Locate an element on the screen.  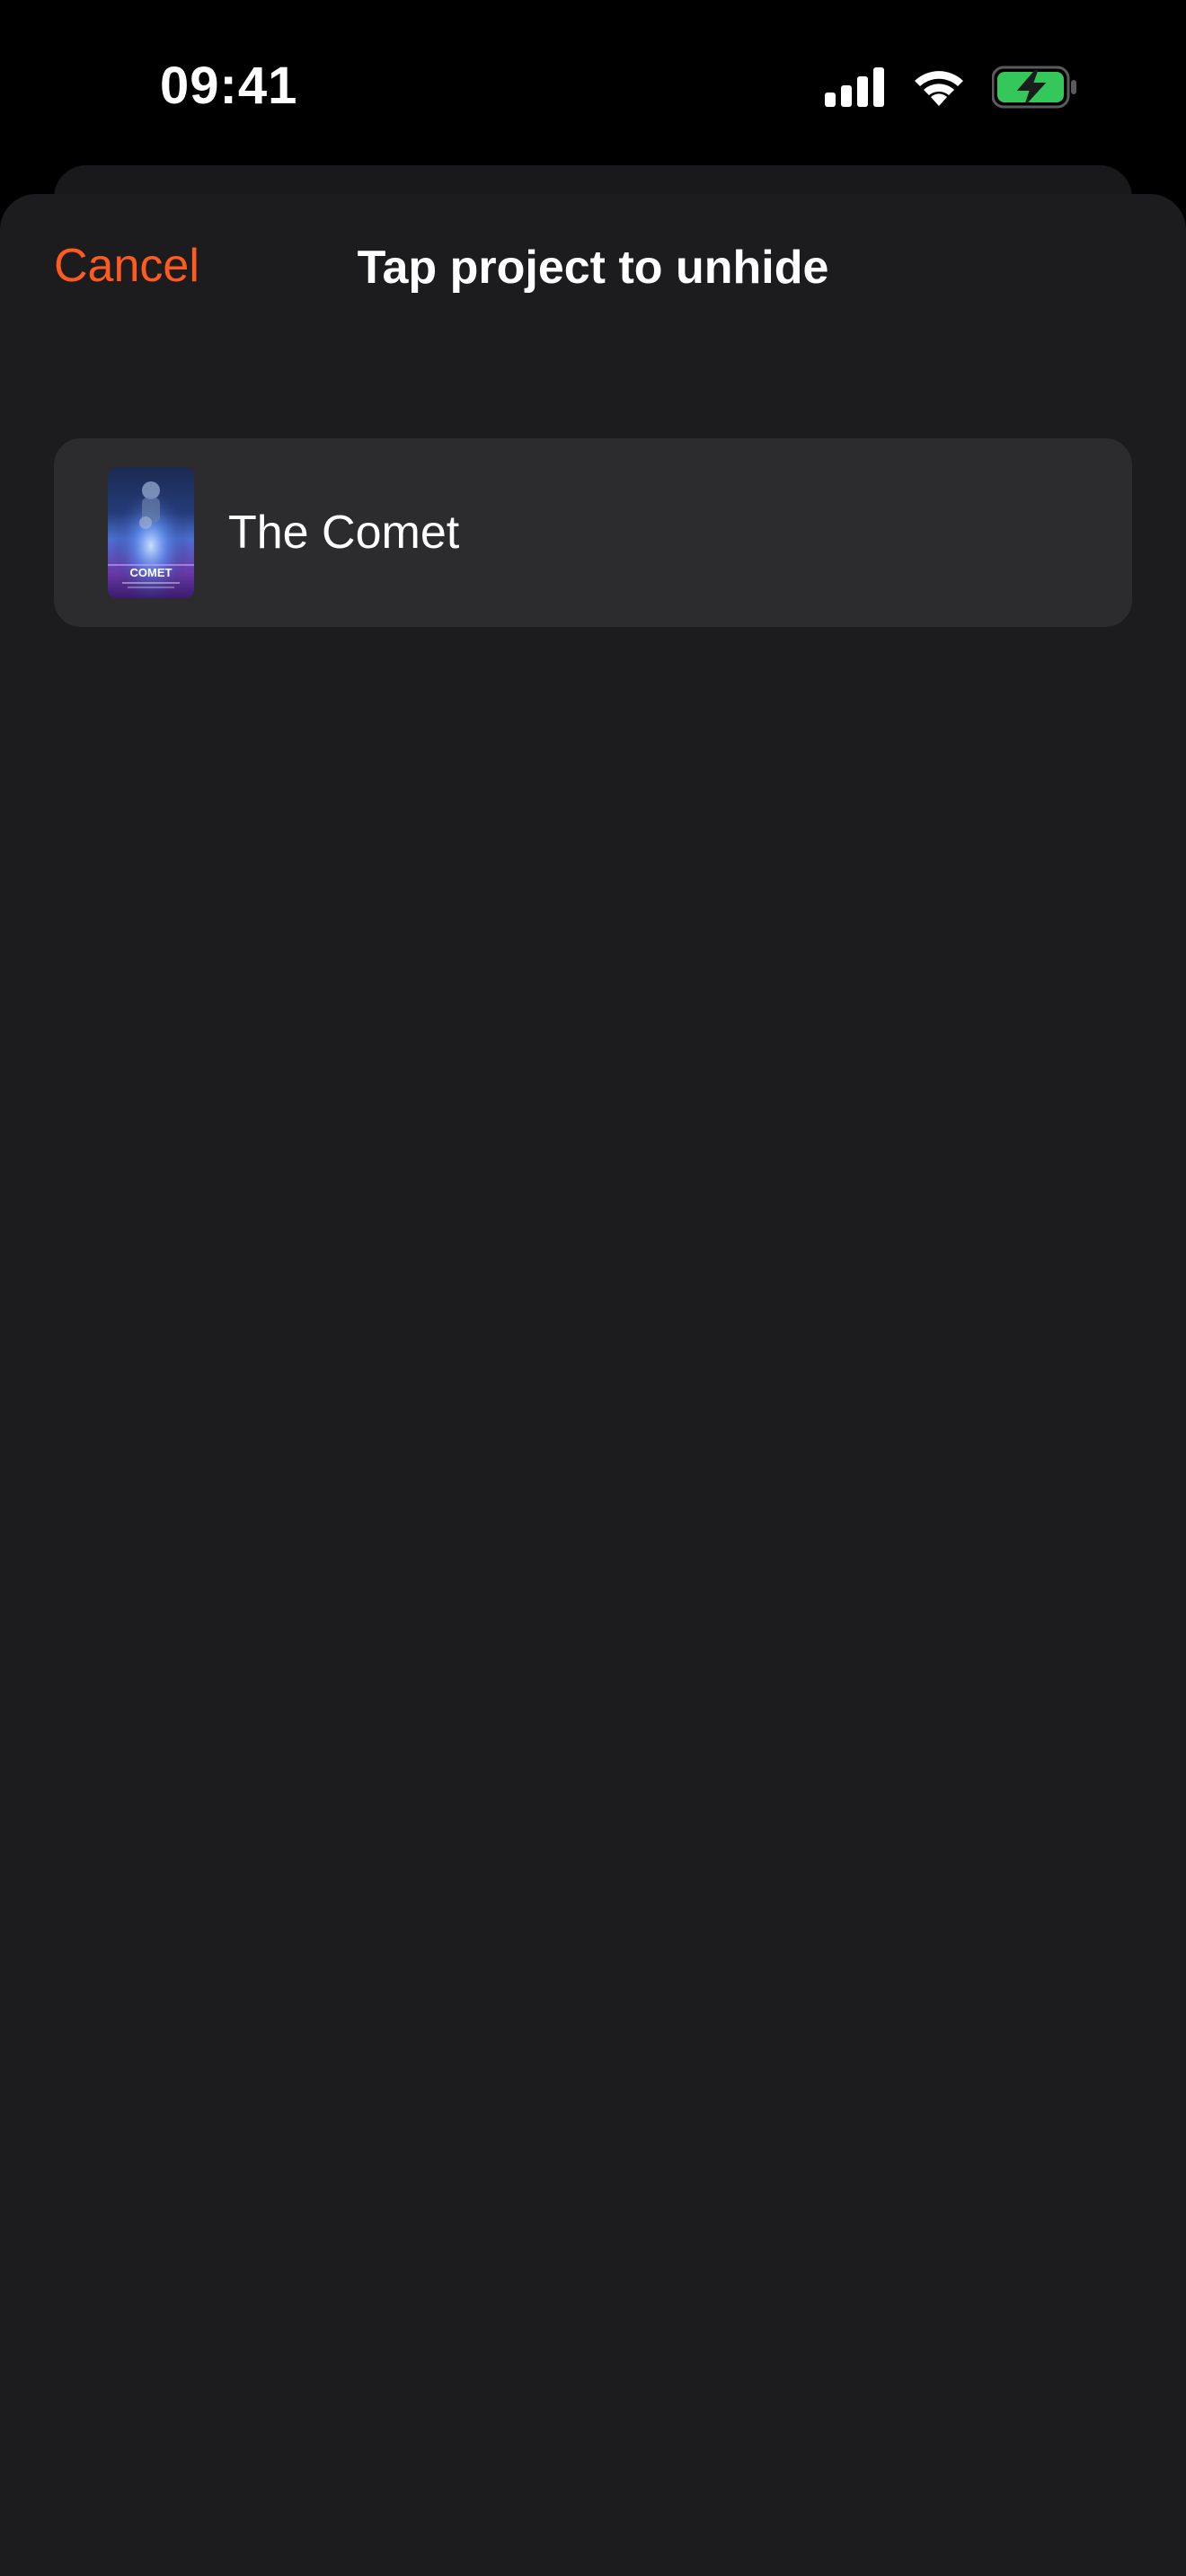
project-row: COMET The Comet is located at coordinates (593, 532).